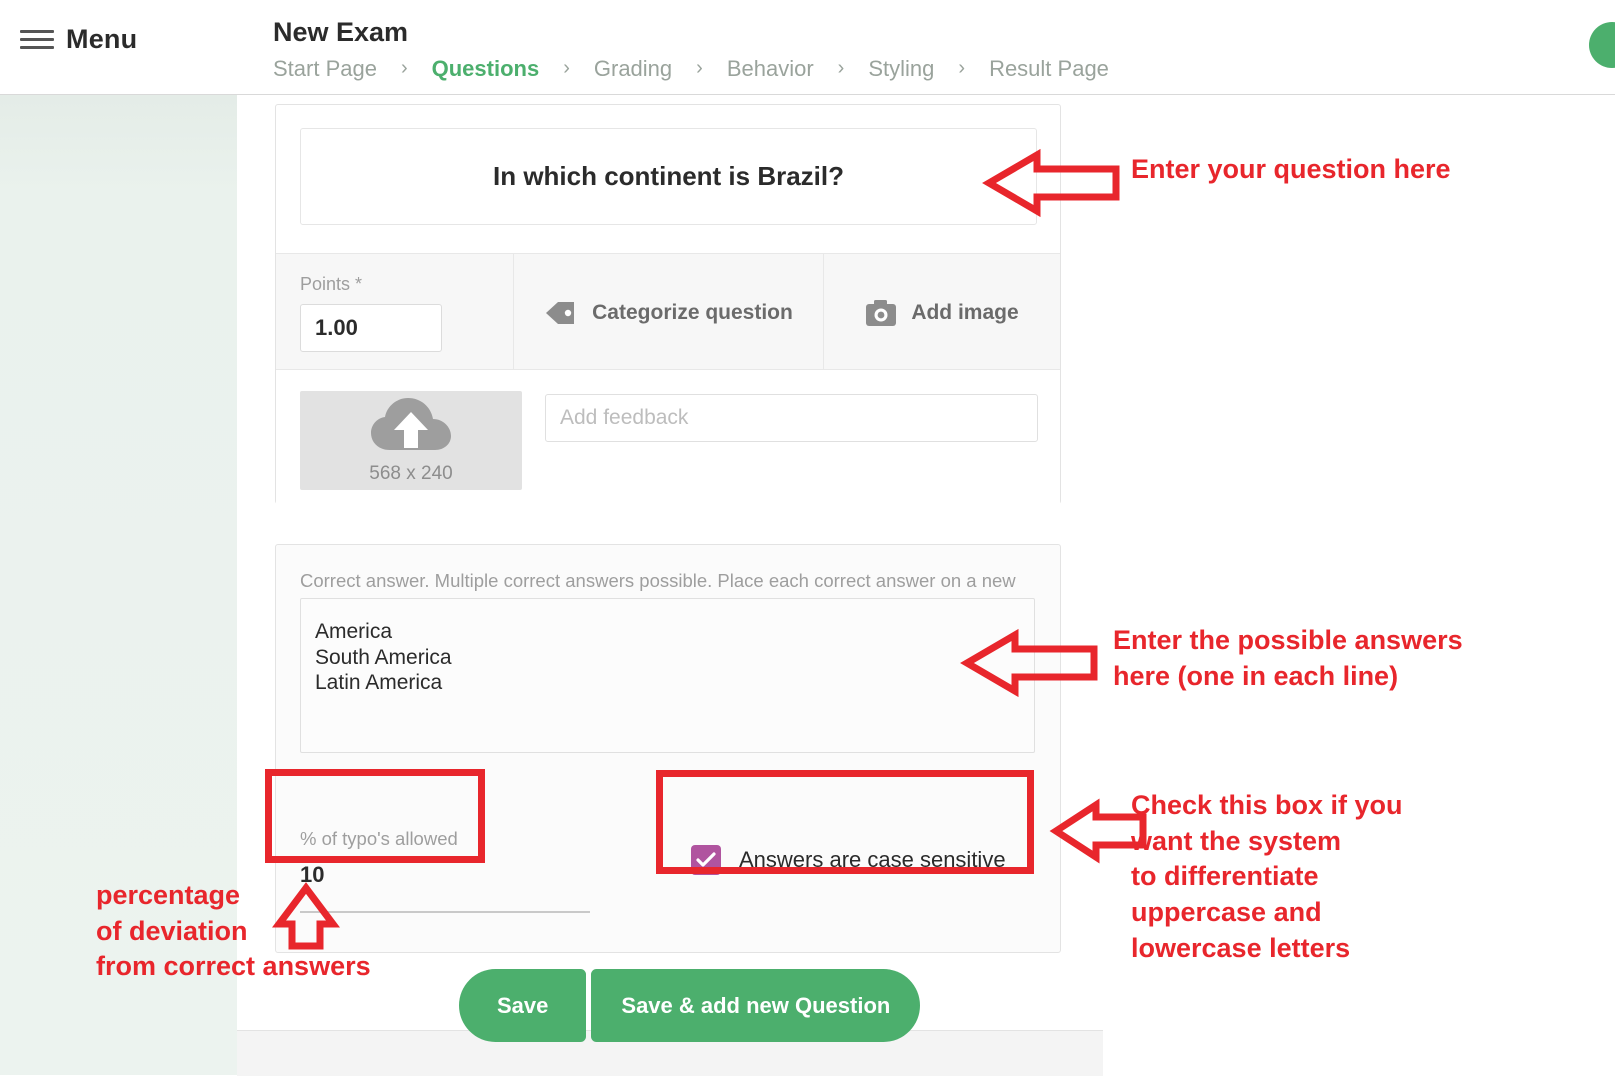 The width and height of the screenshot is (1615, 1076). I want to click on feedback-input: Add feedback, so click(791, 418).